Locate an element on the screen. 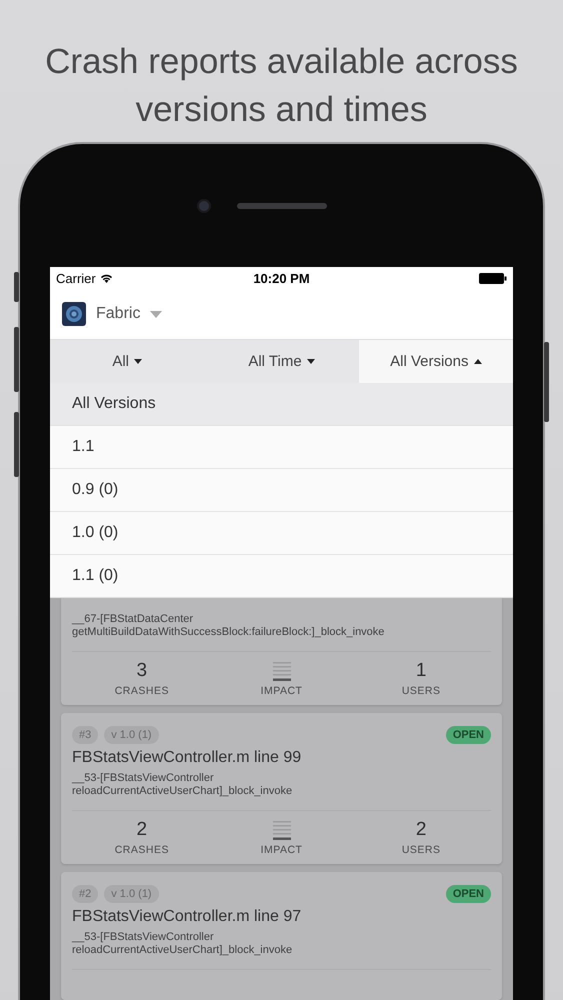 Image resolution: width=563 pixels, height=1000 pixels. method-name: getMultiBuildDataWithSuccessBlock:failureBlock:]_block_invoke is located at coordinates (229, 632).